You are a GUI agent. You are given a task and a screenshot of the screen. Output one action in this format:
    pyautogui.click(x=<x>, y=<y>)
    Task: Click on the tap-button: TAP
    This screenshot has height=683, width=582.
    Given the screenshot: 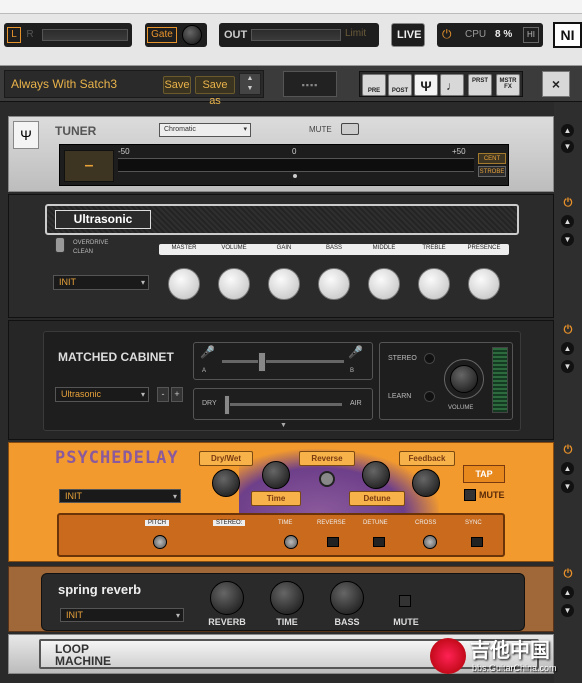 What is the action you would take?
    pyautogui.click(x=484, y=474)
    